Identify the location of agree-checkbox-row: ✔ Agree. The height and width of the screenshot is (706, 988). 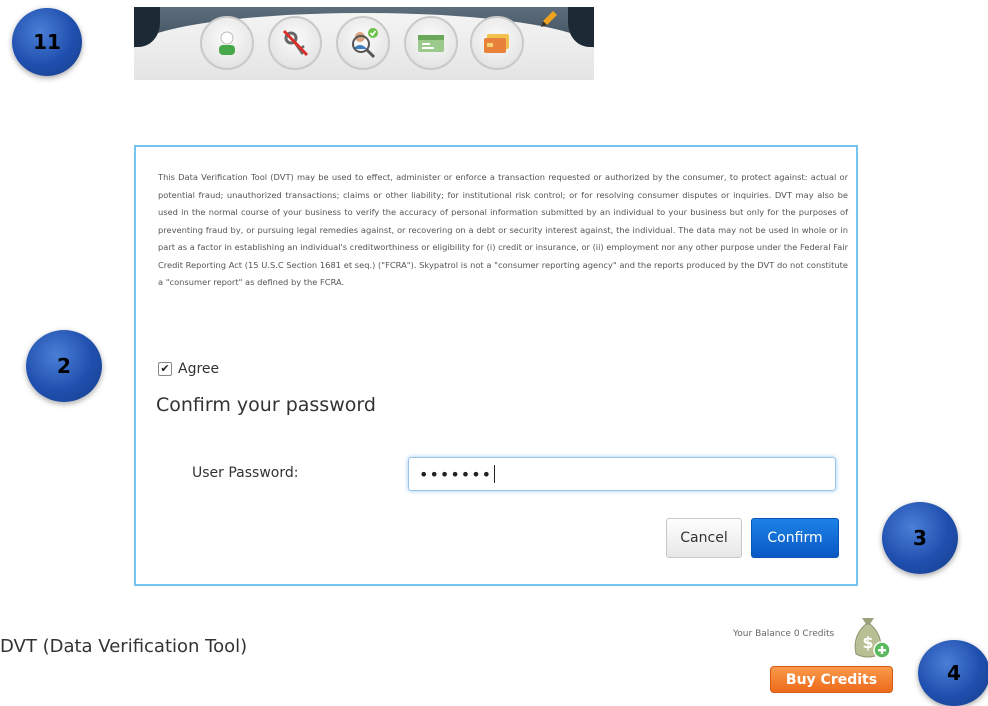
(188, 369).